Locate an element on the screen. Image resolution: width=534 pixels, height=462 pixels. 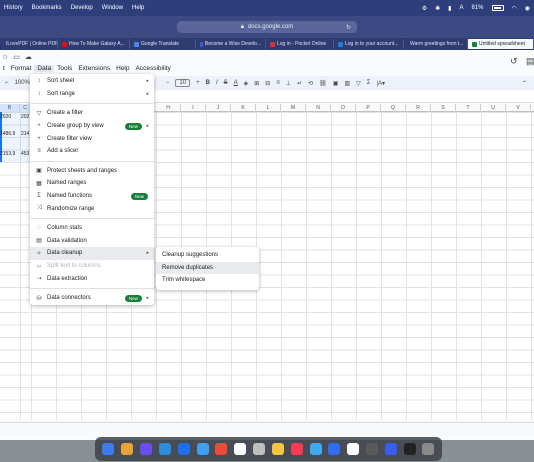
cloud-icon: ☁ is located at coordinates (28, 57).